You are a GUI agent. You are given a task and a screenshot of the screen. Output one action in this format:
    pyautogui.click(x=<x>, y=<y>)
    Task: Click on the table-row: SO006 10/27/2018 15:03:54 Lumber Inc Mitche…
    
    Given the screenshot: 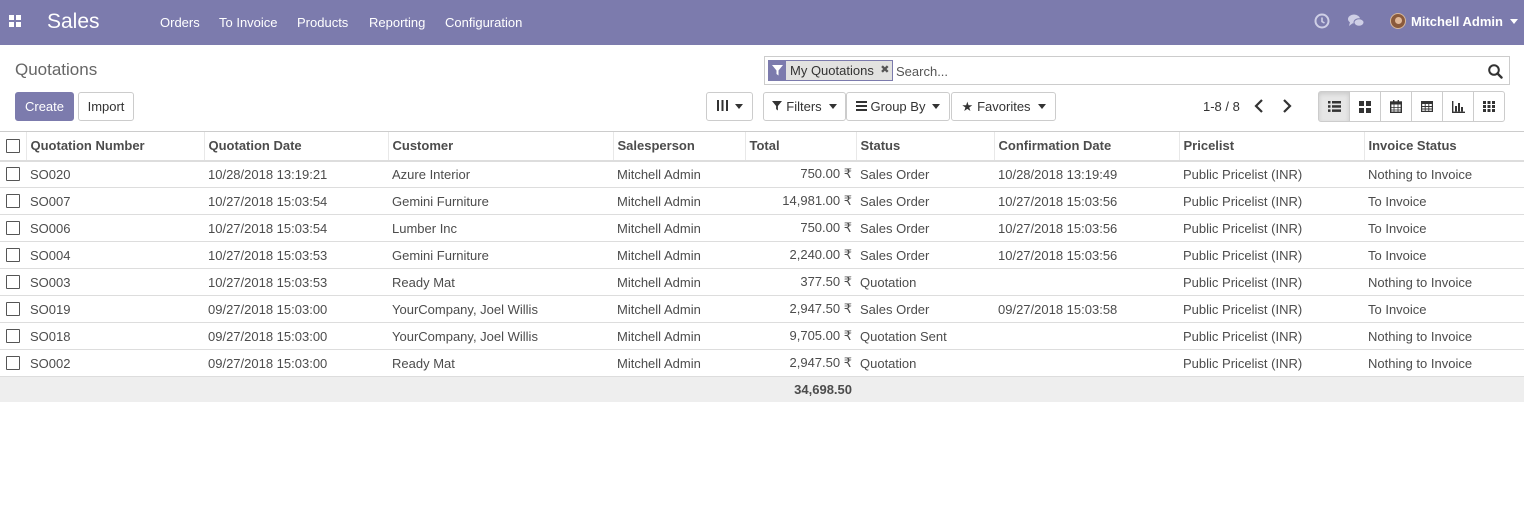 What is the action you would take?
    pyautogui.click(x=762, y=228)
    